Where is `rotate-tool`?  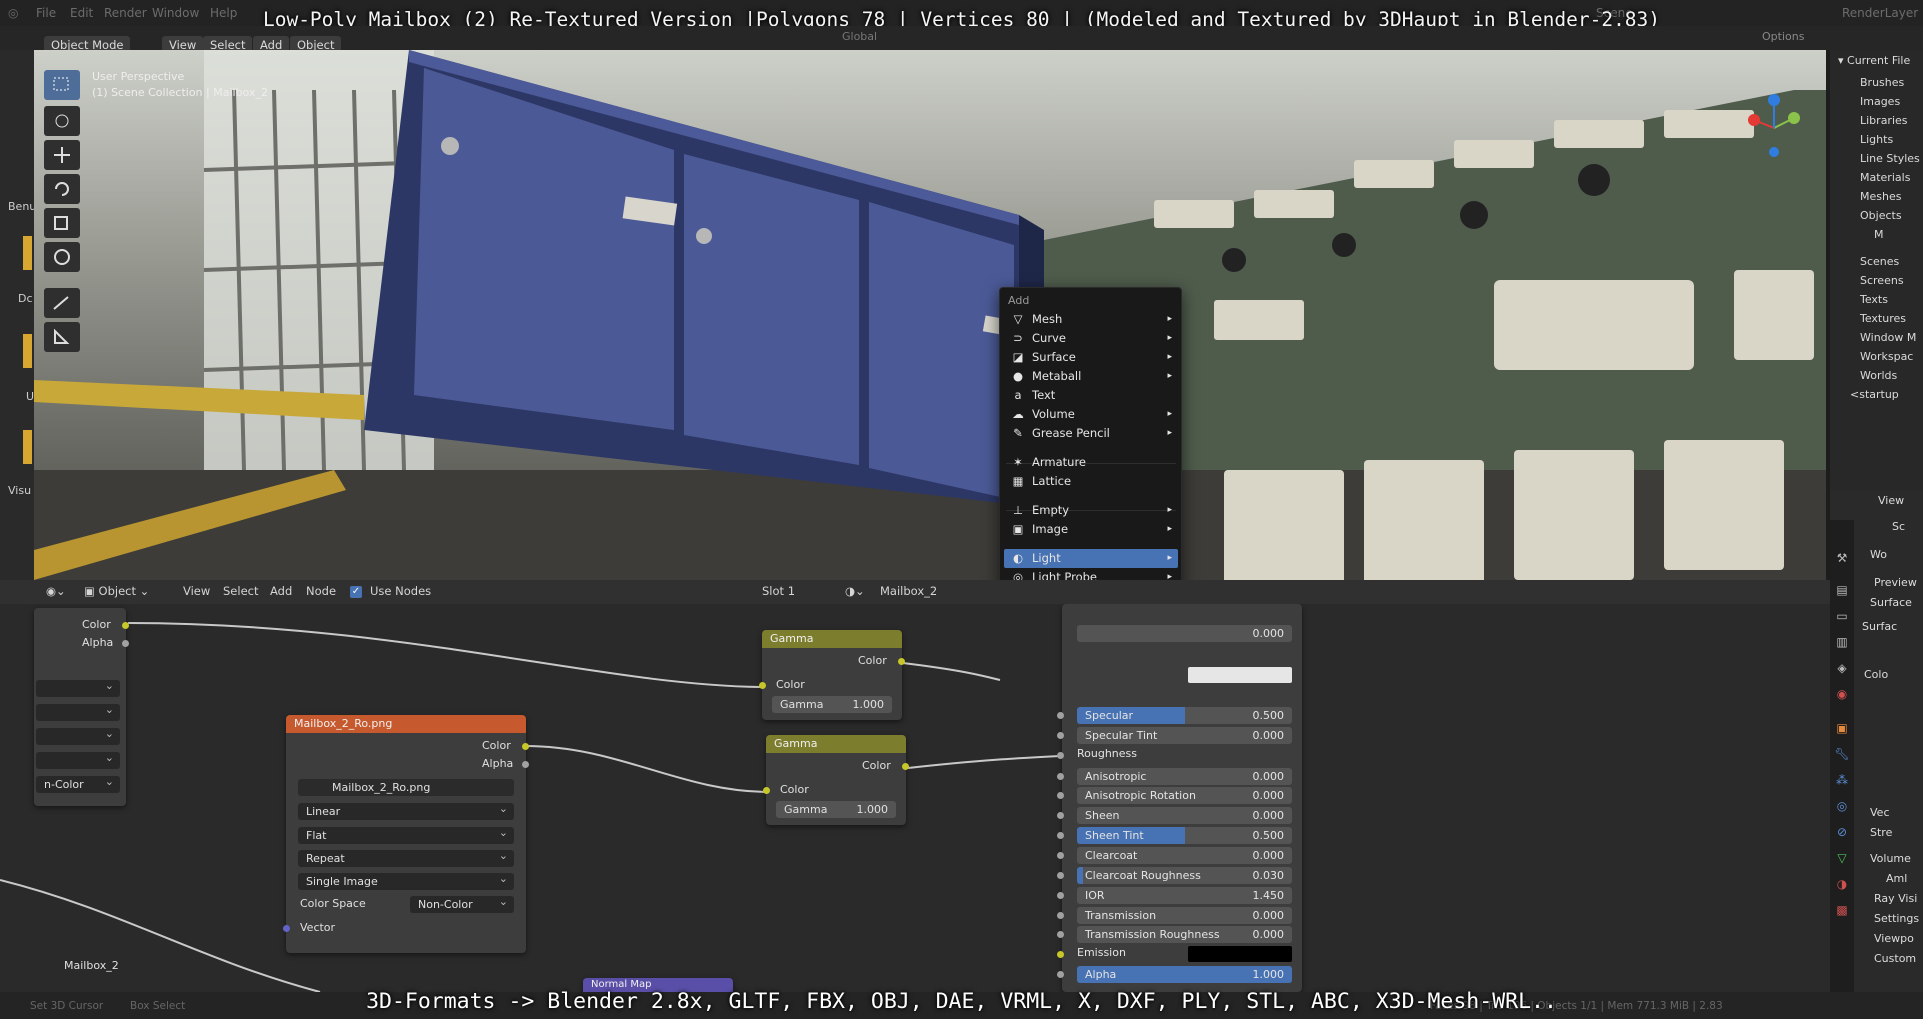 rotate-tool is located at coordinates (62, 189).